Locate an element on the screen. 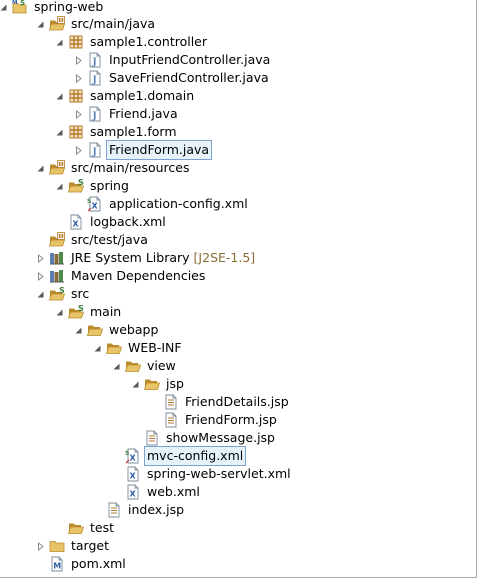 The height and width of the screenshot is (579, 478). tree-node-frienddetails-jsp: FriendDetails.jsp is located at coordinates (220, 402).